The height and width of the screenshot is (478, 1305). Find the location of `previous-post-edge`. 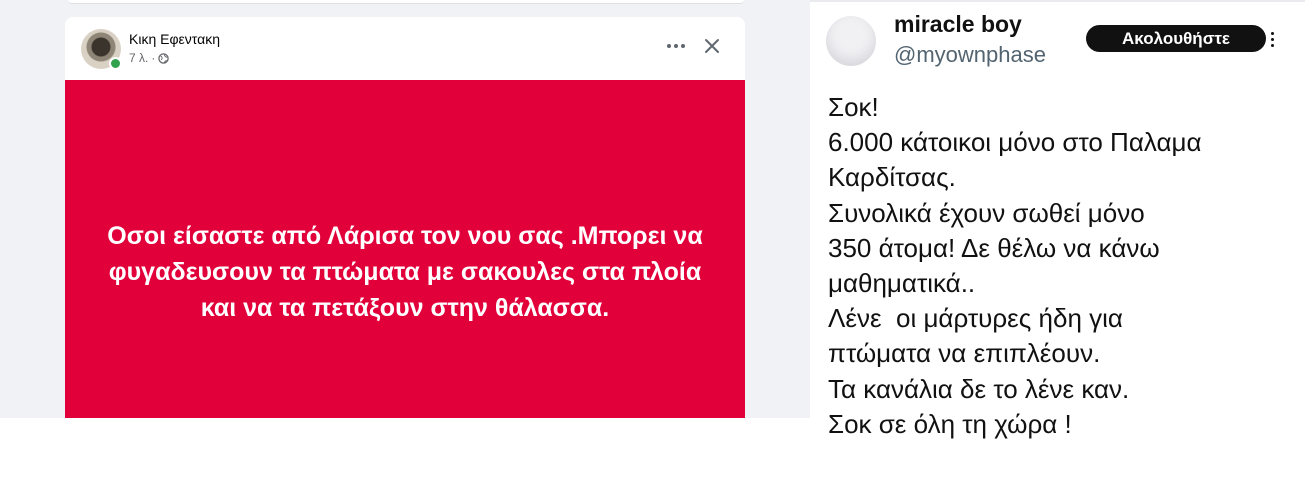

previous-post-edge is located at coordinates (406, 2).